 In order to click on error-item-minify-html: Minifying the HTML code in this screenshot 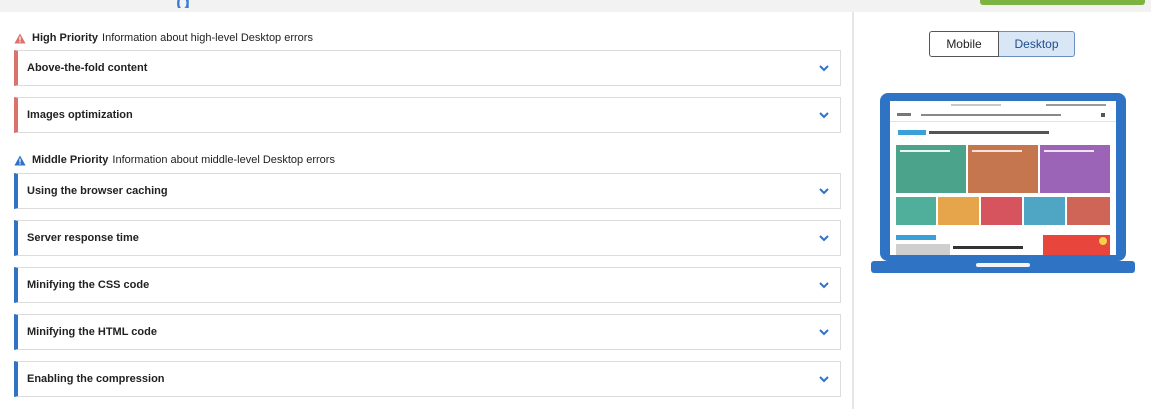, I will do `click(427, 332)`.